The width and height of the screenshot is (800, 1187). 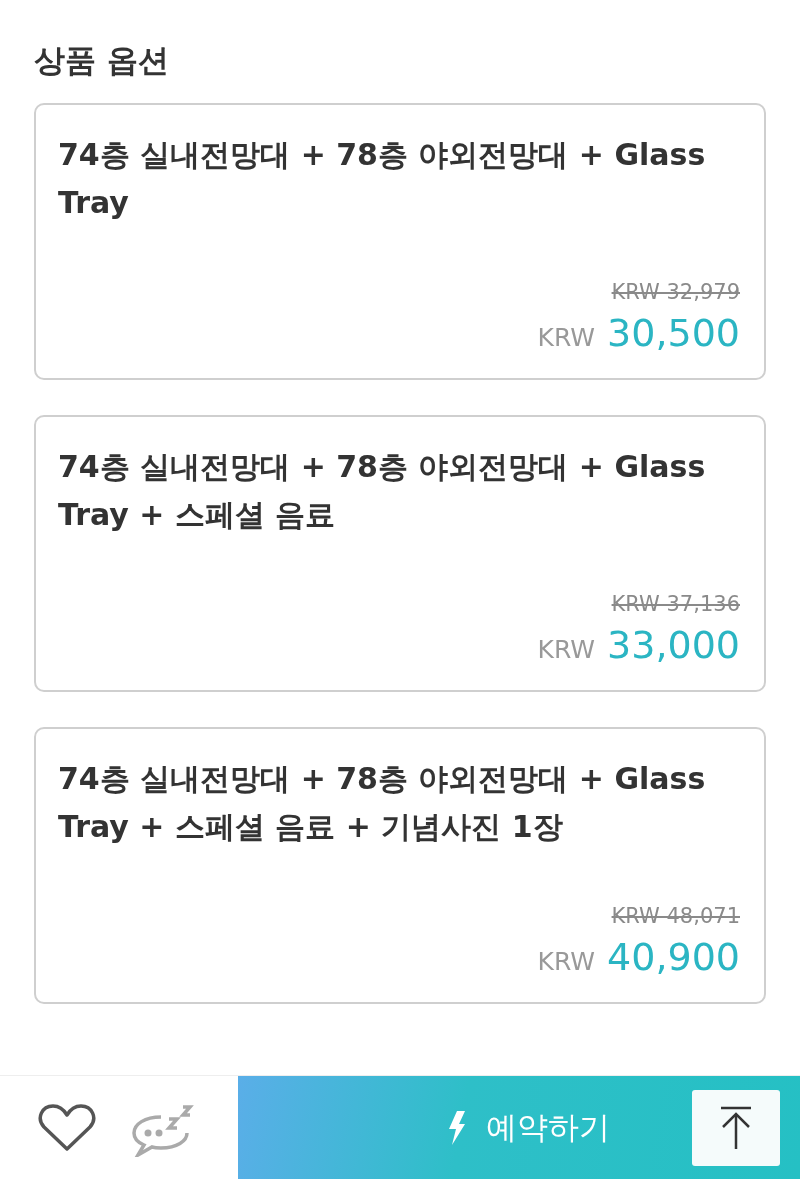 What do you see at coordinates (673, 645) in the screenshot?
I see `sale-price: 33,000` at bounding box center [673, 645].